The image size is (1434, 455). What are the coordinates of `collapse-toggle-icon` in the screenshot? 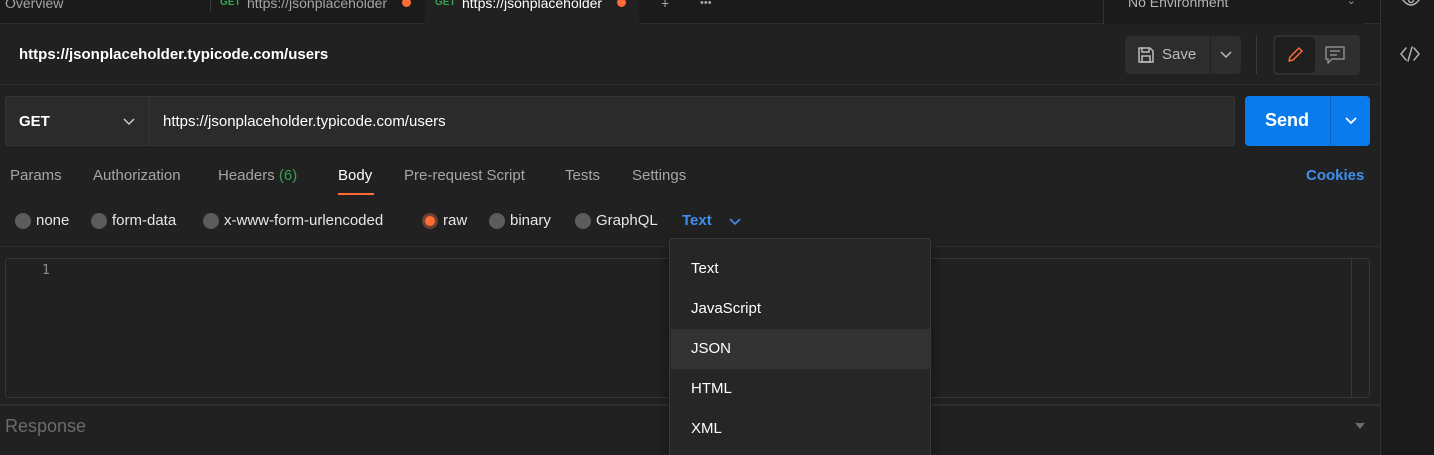 It's located at (1360, 426).